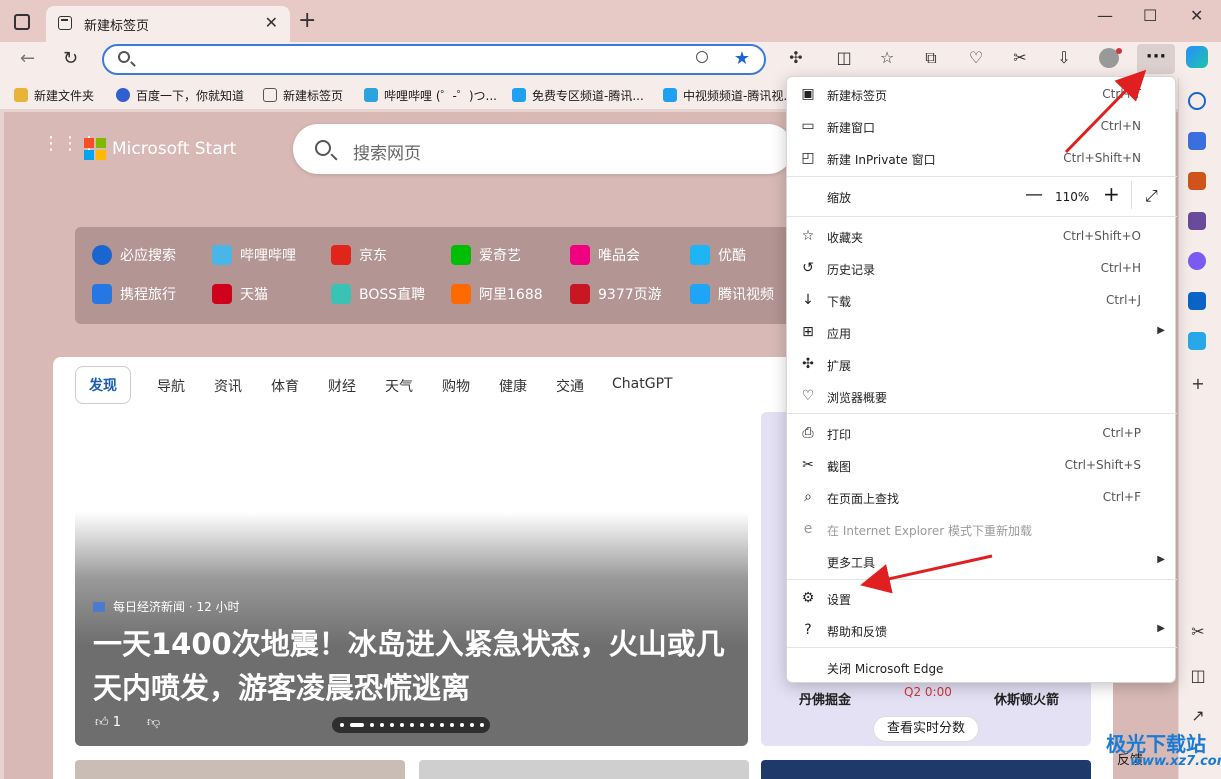 This screenshot has width=1221, height=779. What do you see at coordinates (926, 574) in the screenshot?
I see `annotation-arrow-settings` at bounding box center [926, 574].